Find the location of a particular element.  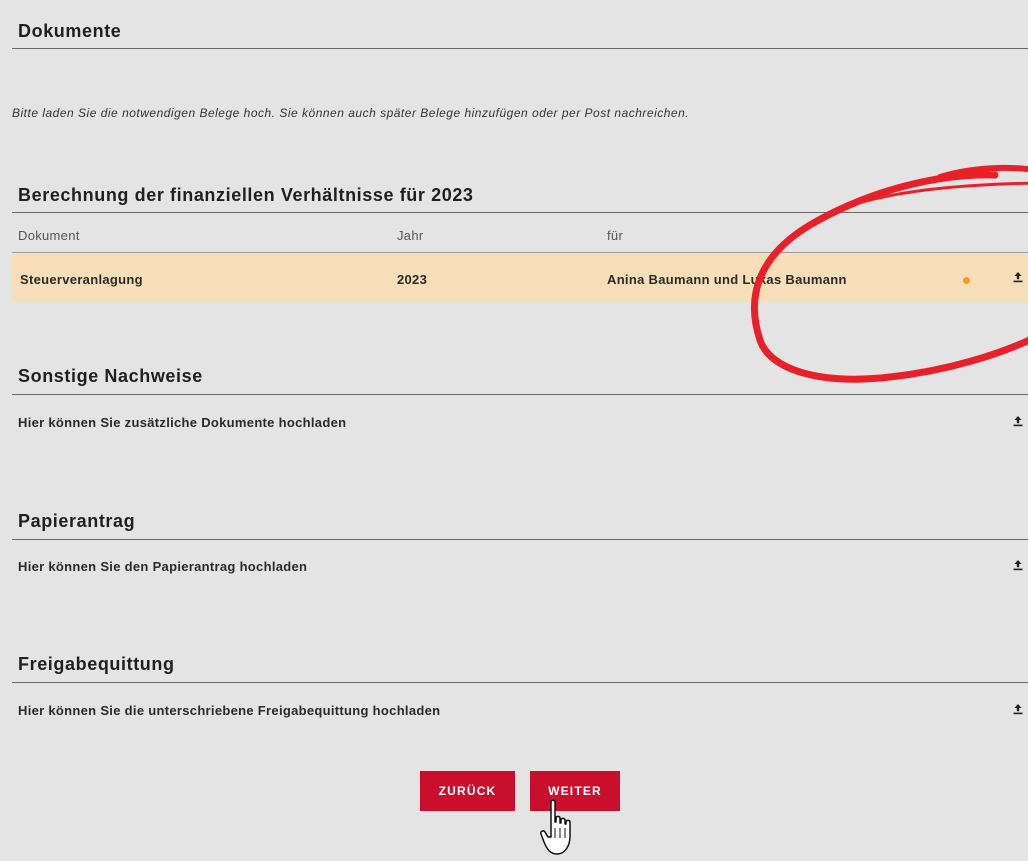

table-row is located at coordinates (520, 278).